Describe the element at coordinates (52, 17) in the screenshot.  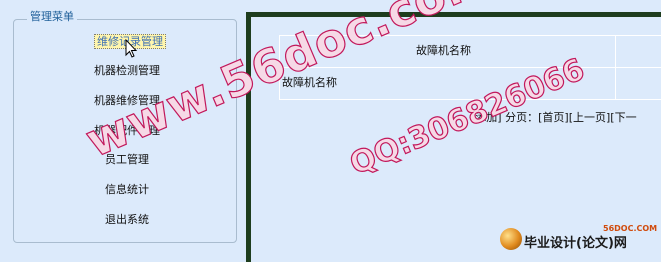
I see `menu-title: 管理菜单` at that location.